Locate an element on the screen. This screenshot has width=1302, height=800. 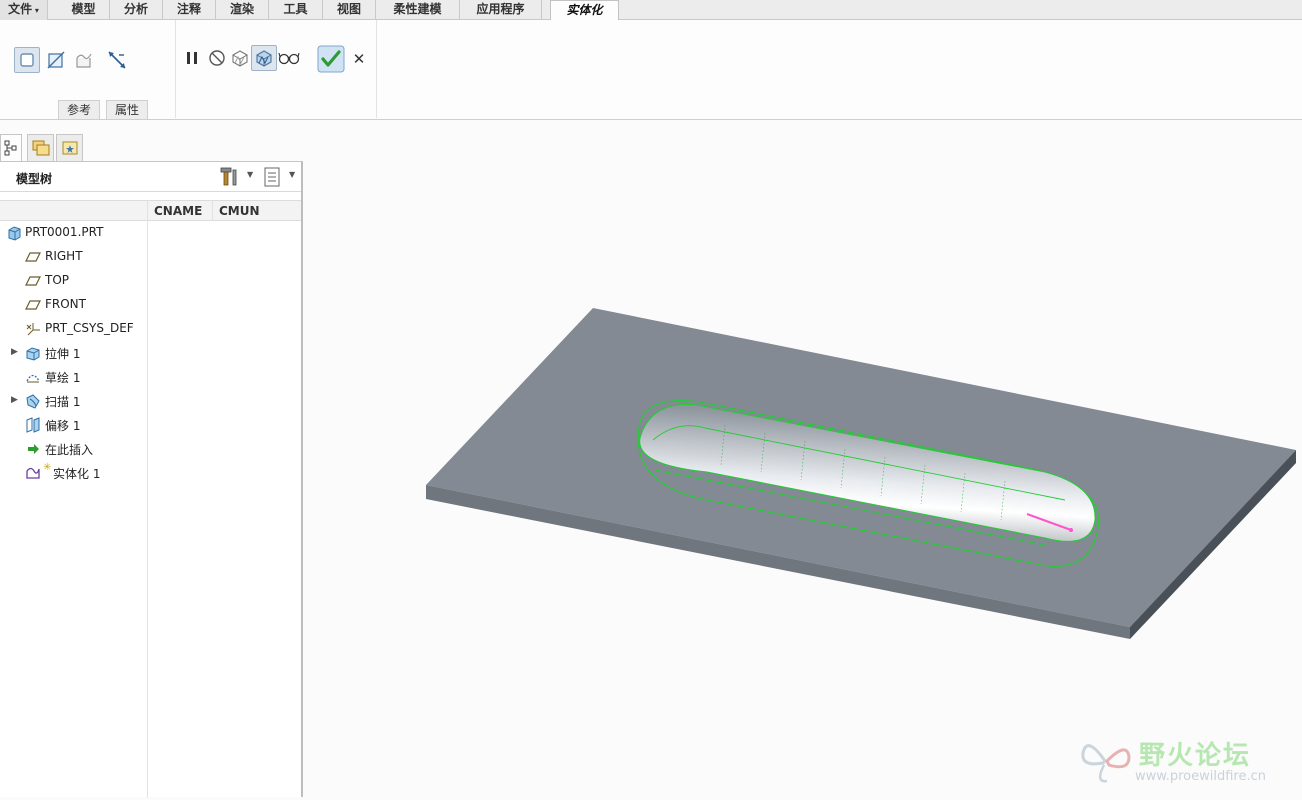
tree-item-insert-here: 在此插入 is located at coordinates (73, 449).